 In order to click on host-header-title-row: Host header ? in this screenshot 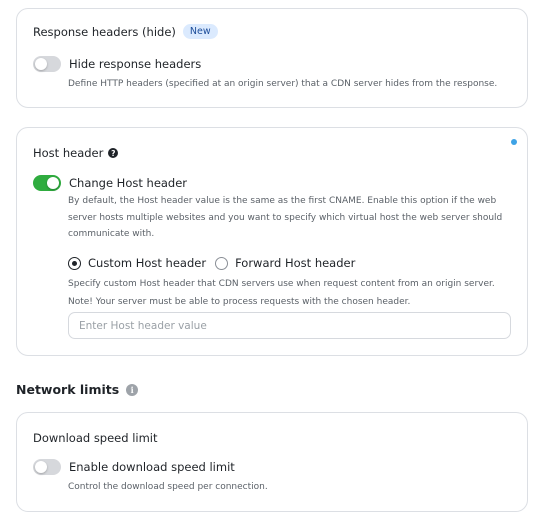, I will do `click(76, 153)`.